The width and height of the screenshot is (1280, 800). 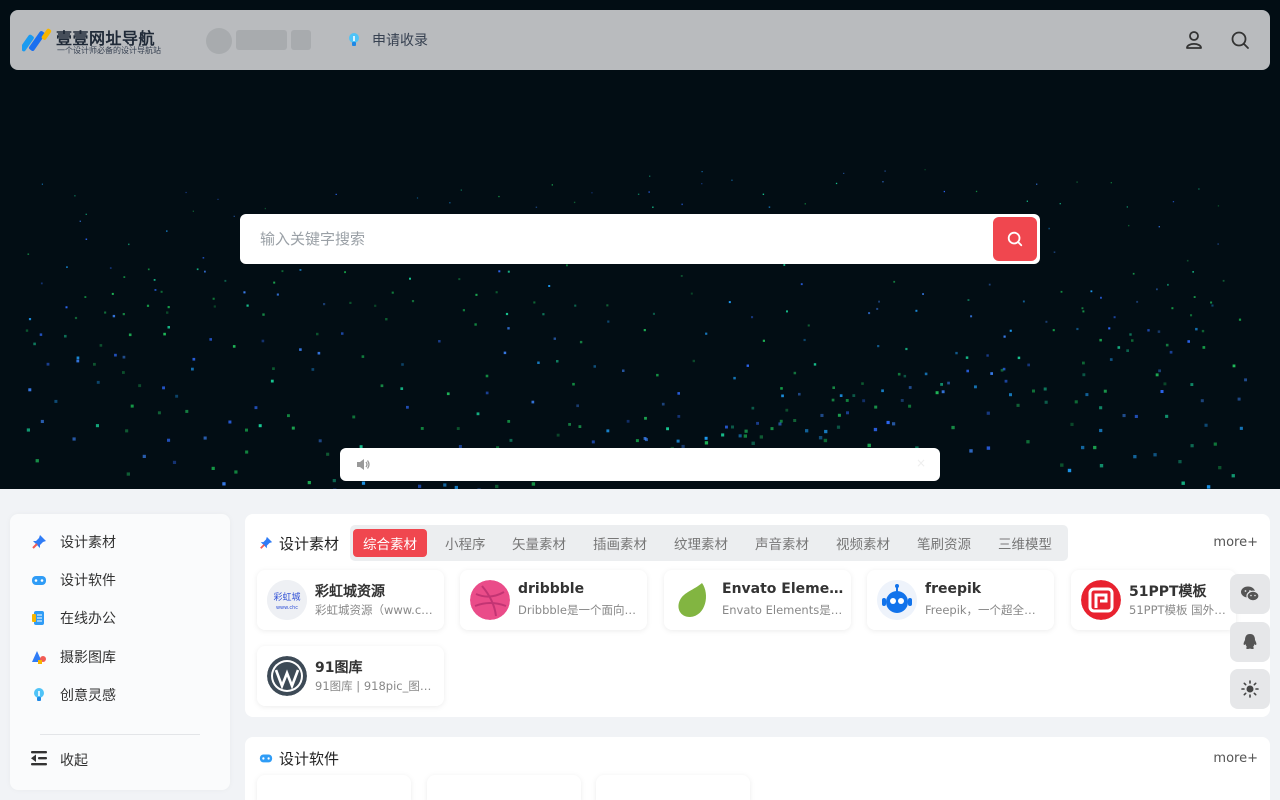 I want to click on site-card: dribbble Dribbble是一个面向创作者的社区, so click(x=553, y=600).